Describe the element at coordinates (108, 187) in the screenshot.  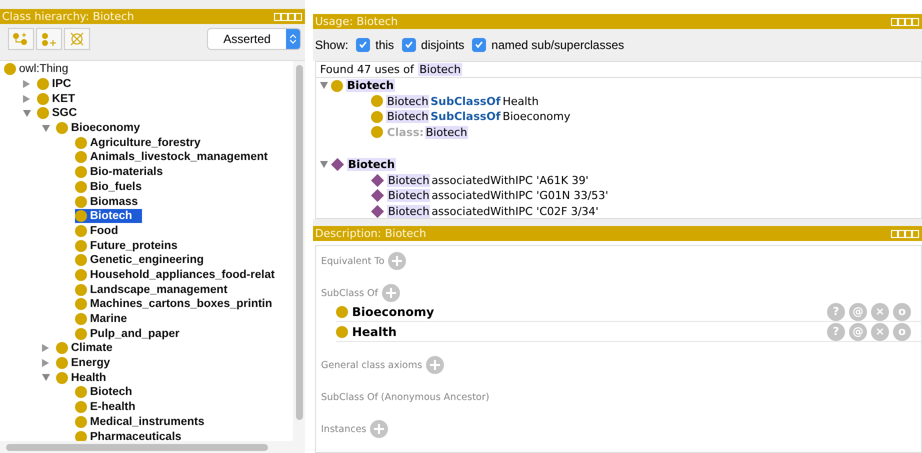
I see `tree-item: Bio_fuels` at that location.